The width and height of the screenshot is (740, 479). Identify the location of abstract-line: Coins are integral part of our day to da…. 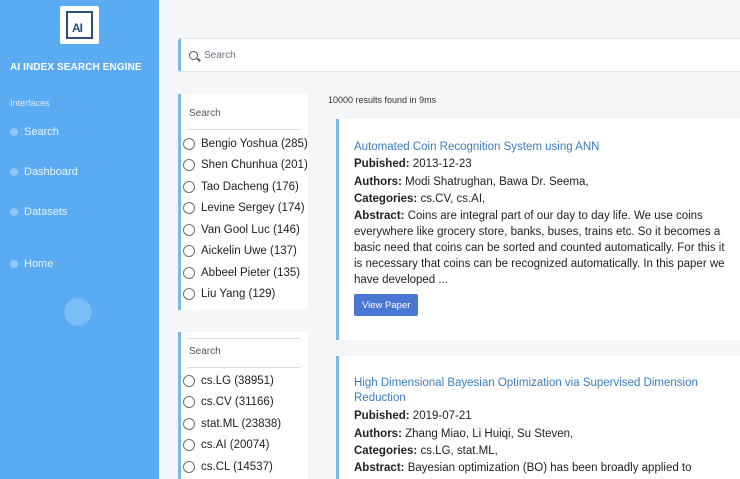
(555, 216).